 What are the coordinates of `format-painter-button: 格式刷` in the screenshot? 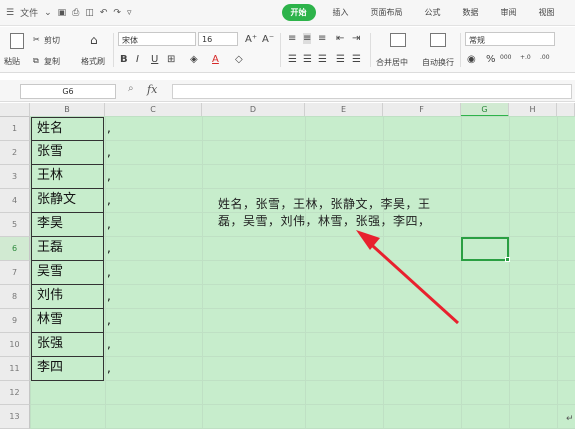 It's located at (93, 61).